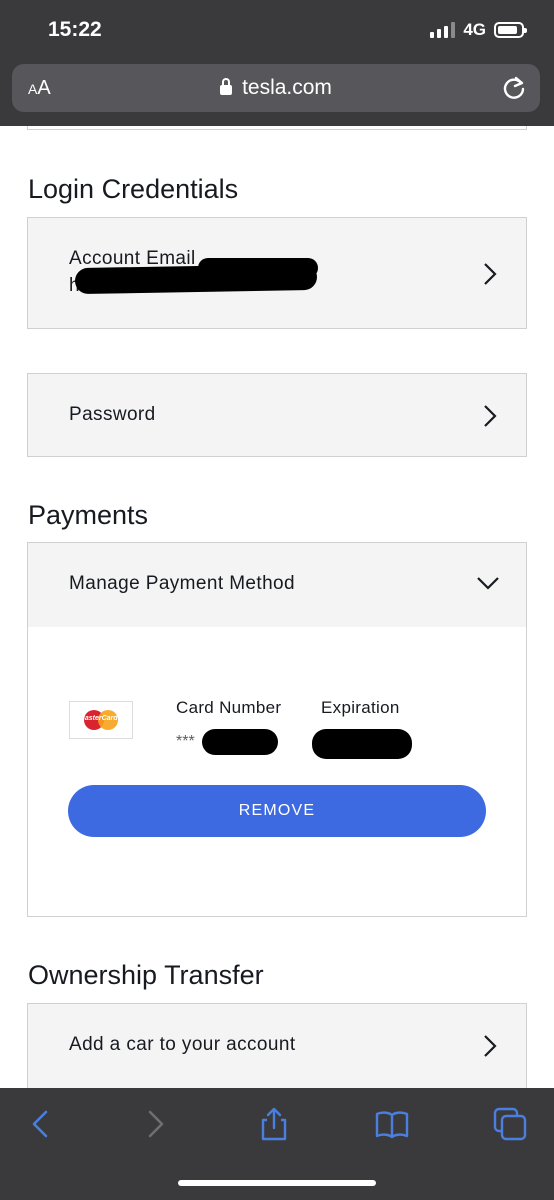  Describe the element at coordinates (510, 30) in the screenshot. I see `battery-icon` at that location.